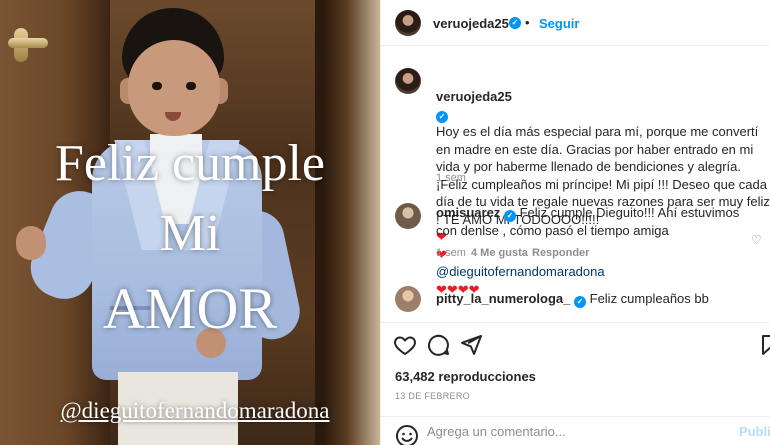 This screenshot has width=770, height=445. What do you see at coordinates (174, 88) in the screenshot?
I see `child-face` at bounding box center [174, 88].